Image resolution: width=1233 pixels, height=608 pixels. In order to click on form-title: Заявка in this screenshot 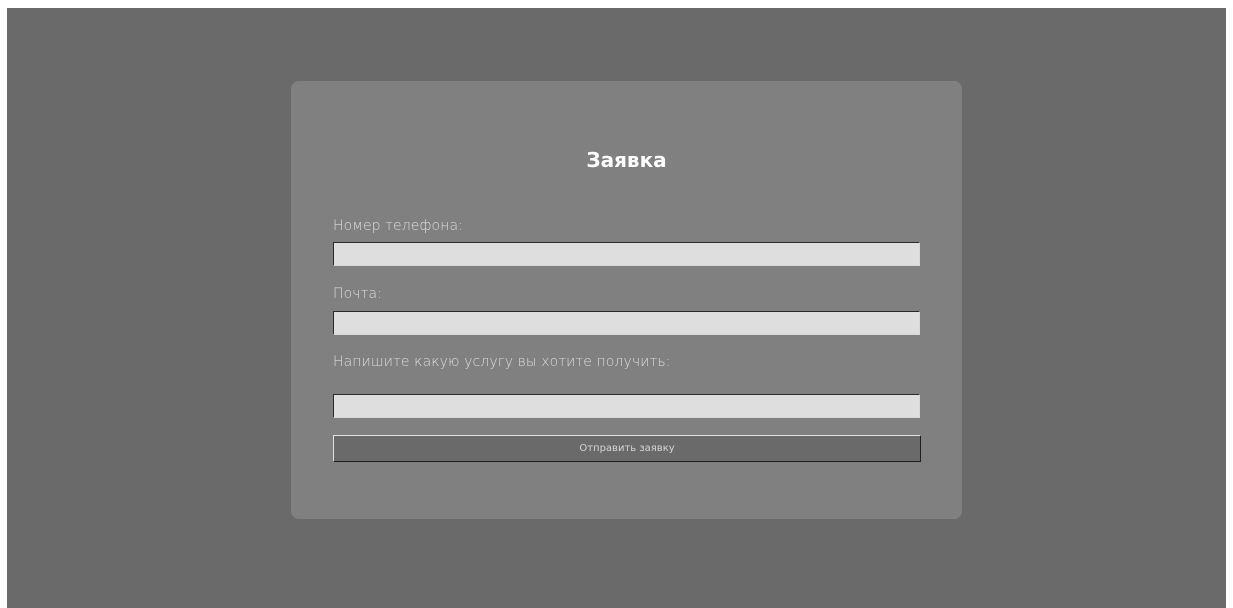, I will do `click(626, 160)`.